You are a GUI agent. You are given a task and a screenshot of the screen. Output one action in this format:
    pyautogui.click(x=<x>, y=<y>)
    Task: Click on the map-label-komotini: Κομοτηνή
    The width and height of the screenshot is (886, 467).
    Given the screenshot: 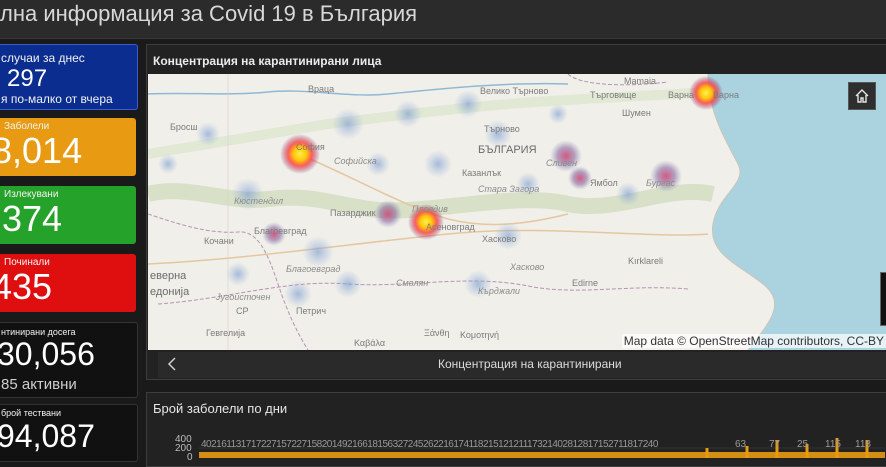 What is the action you would take?
    pyautogui.click(x=480, y=335)
    